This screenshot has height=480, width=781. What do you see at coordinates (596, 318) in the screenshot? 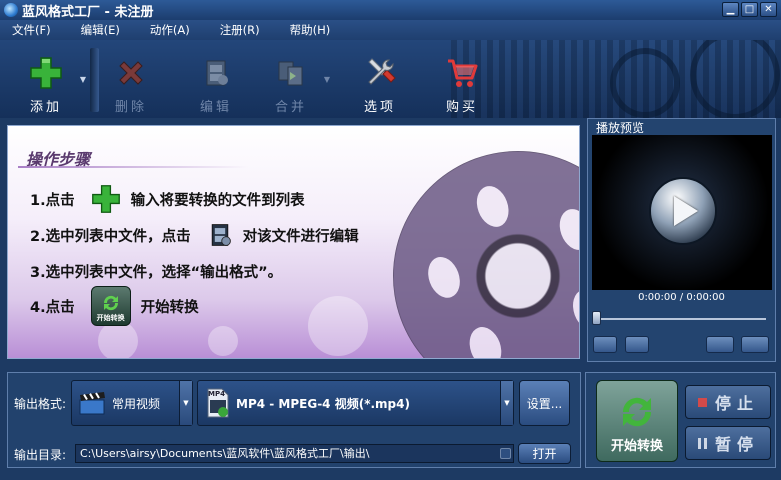
I see `seek-handle` at bounding box center [596, 318].